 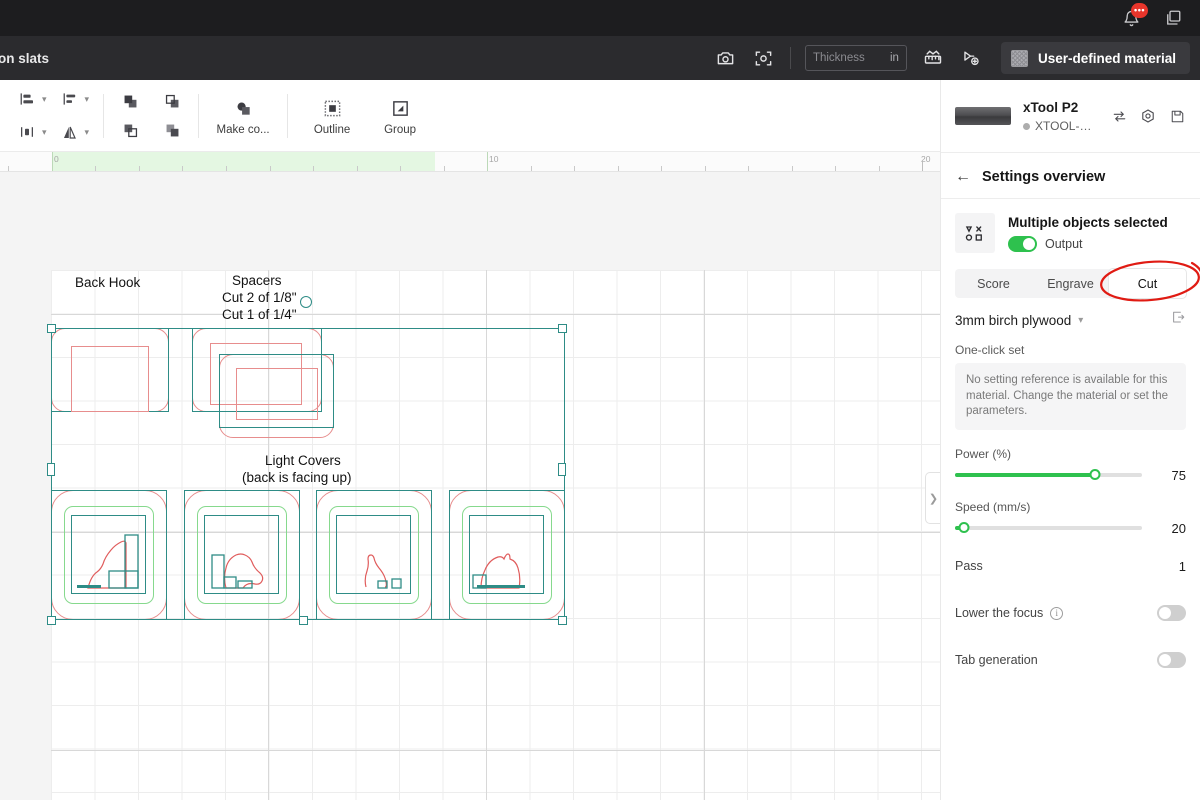 What do you see at coordinates (1169, 475) in the screenshot?
I see `power-value: 75` at bounding box center [1169, 475].